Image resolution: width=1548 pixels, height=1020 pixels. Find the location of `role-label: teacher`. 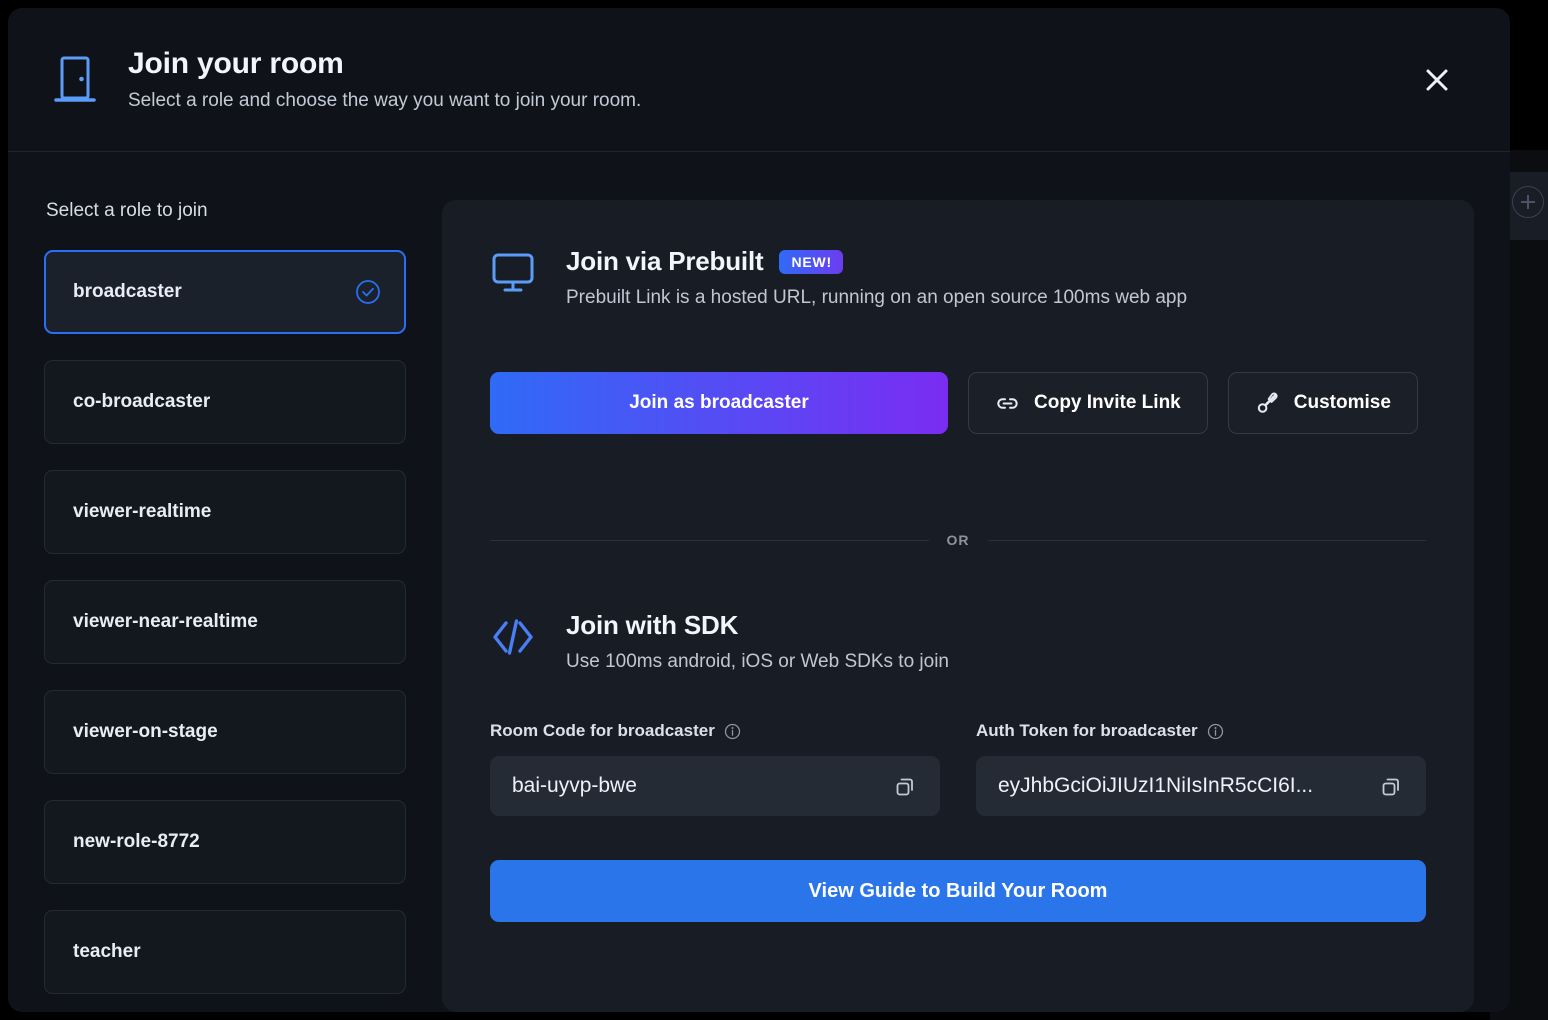

role-label: teacher is located at coordinates (107, 951).